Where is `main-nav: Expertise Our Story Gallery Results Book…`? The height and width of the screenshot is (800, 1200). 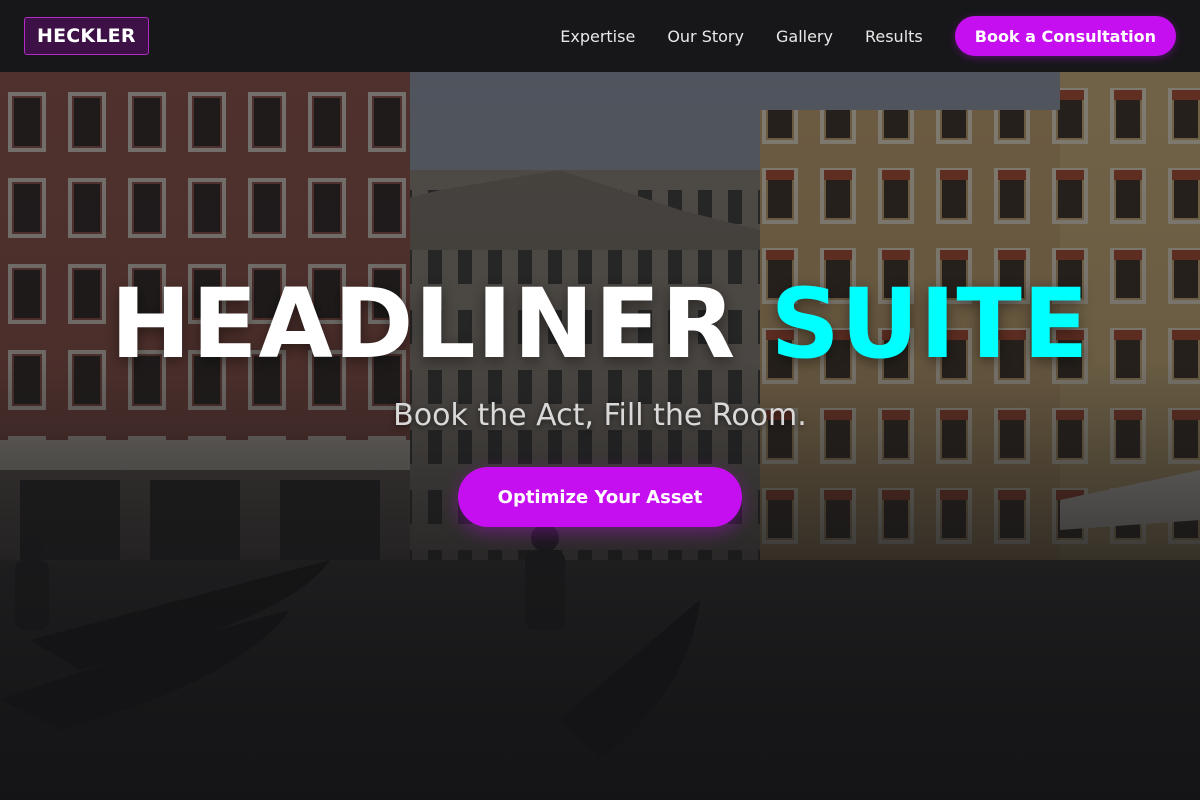
main-nav: Expertise Our Story Gallery Results Book… is located at coordinates (868, 36).